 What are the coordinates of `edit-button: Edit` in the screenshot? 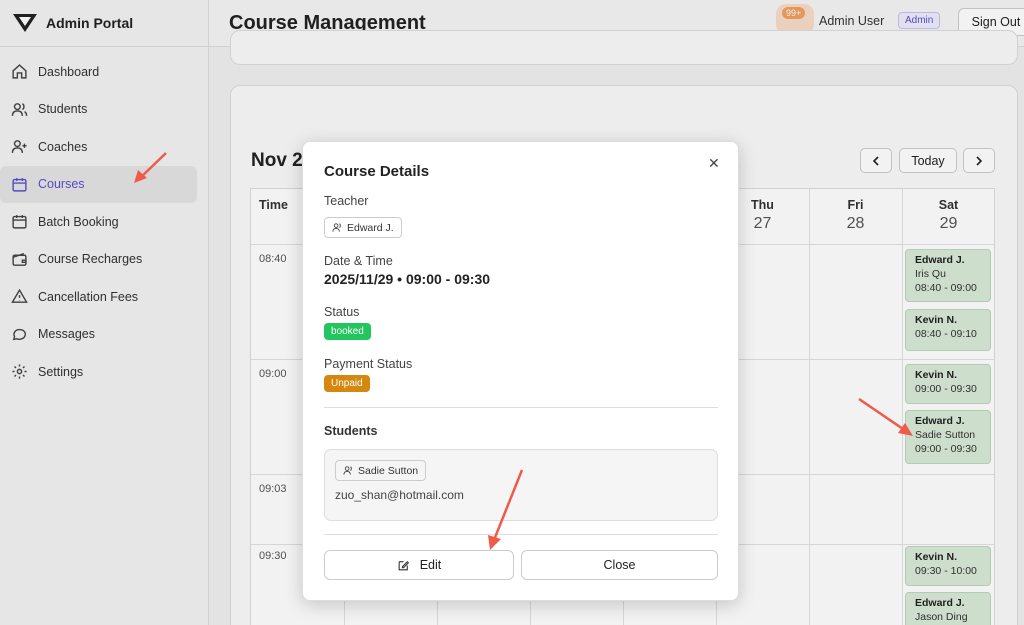 It's located at (419, 565).